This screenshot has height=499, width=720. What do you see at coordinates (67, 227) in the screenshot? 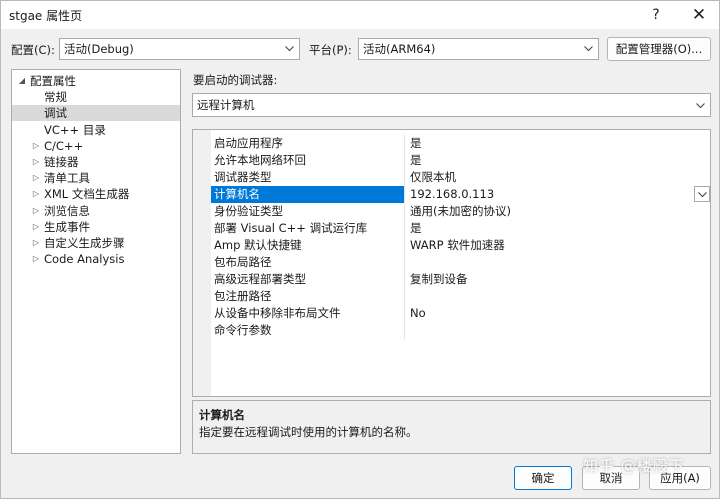
I see `tree-item-label: 生成事件` at bounding box center [67, 227].